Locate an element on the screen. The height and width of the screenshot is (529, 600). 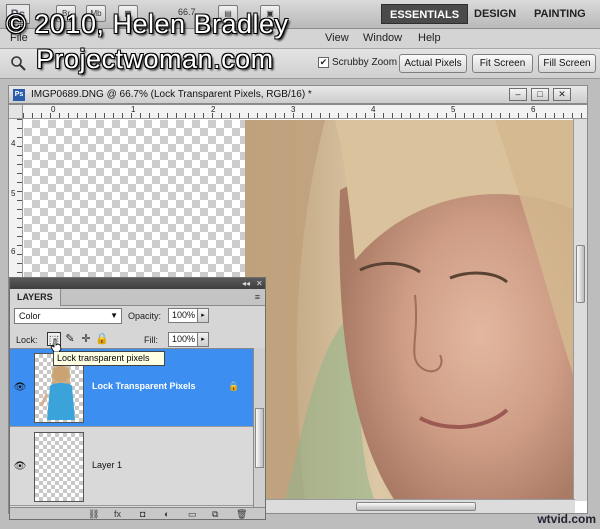
photoshop-logo: Ps is located at coordinates (18, 14).